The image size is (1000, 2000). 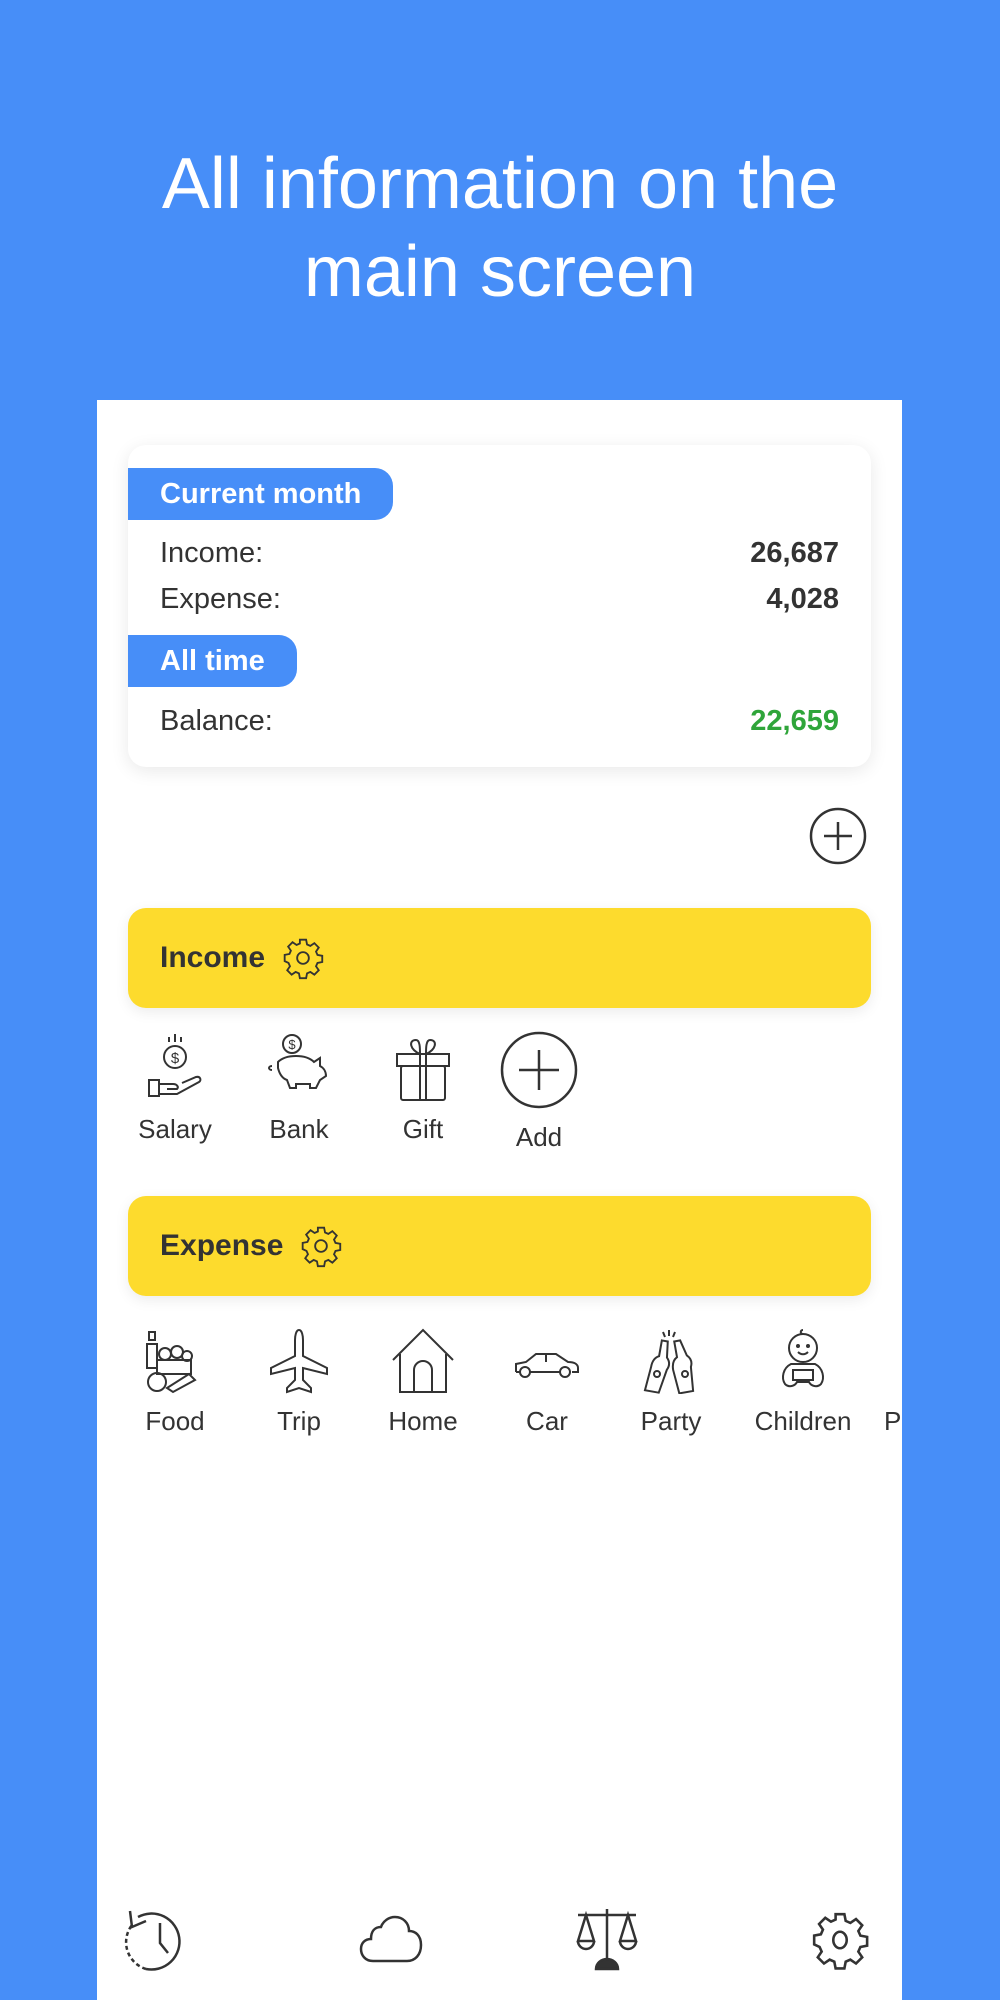 I want to click on income-categories: $ Salary $ Bank Gift Add, so click(x=499, y=1100).